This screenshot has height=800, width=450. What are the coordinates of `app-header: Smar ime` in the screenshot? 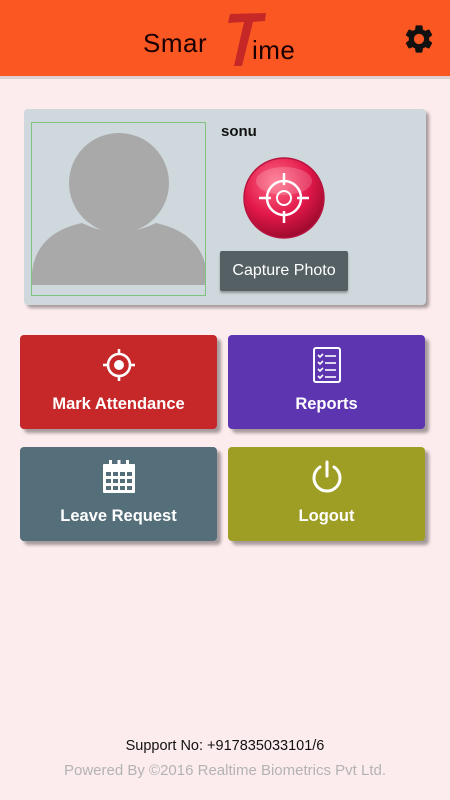 It's located at (225, 39).